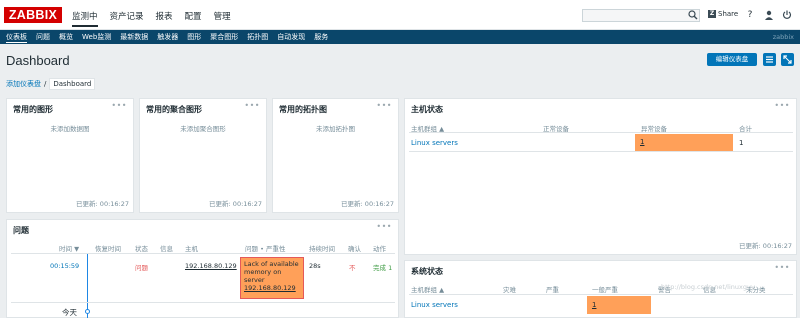  What do you see at coordinates (16, 37) in the screenshot?
I see `tab-dashboard: 仪表板` at bounding box center [16, 37].